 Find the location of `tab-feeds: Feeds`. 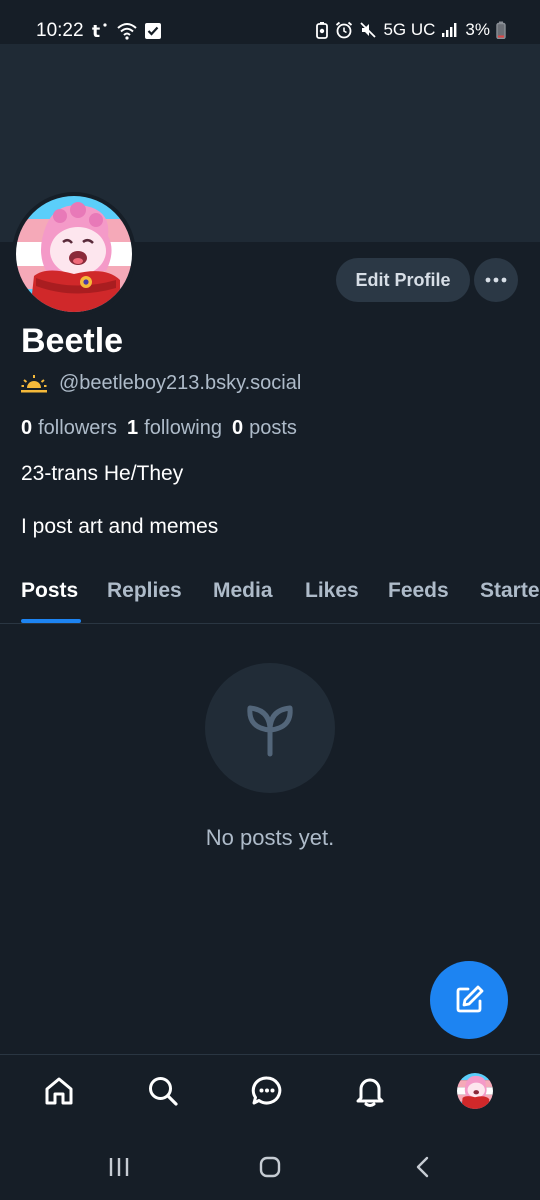

tab-feeds: Feeds is located at coordinates (418, 591).